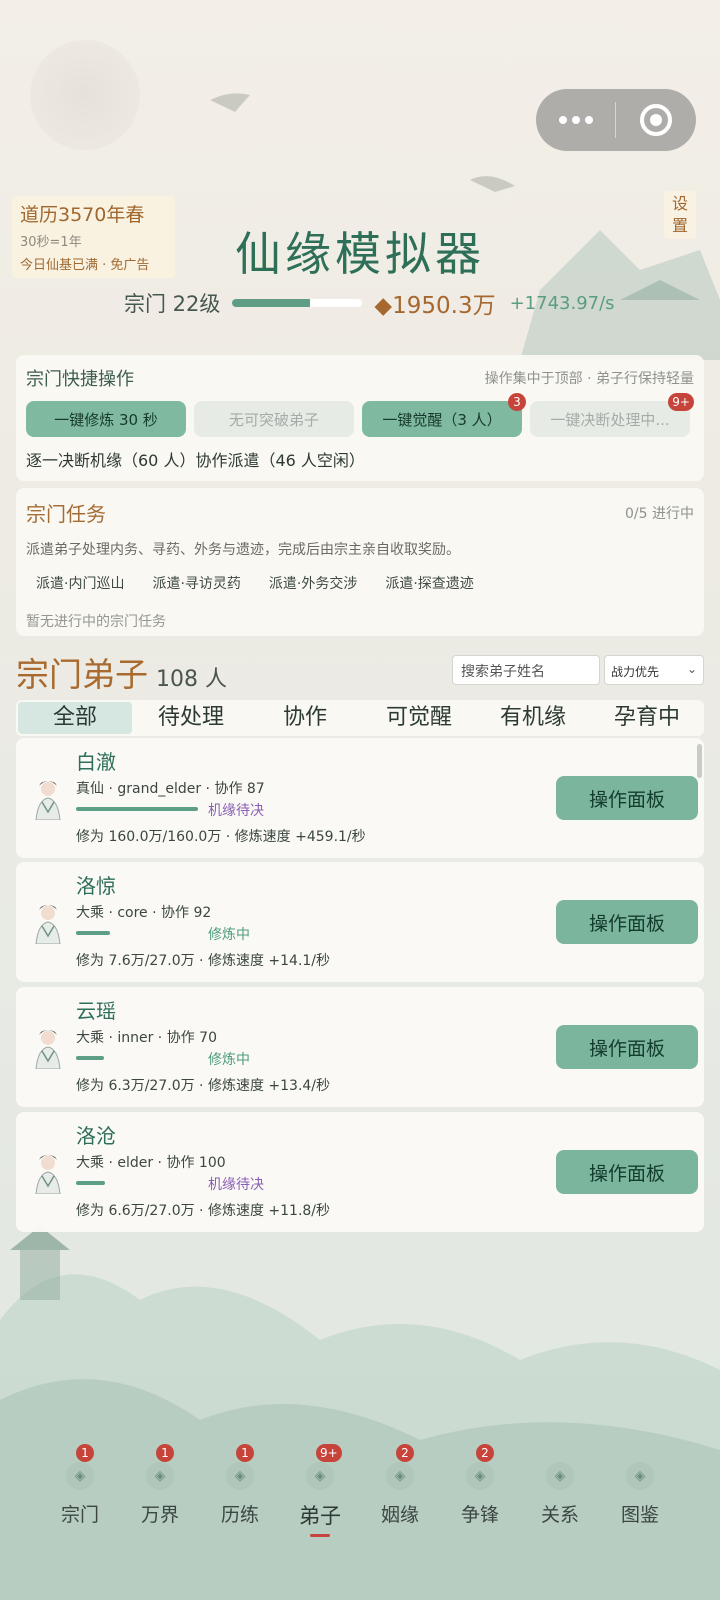 The image size is (720, 1600). What do you see at coordinates (647, 718) in the screenshot?
I see `filter-tab: 孕育中` at bounding box center [647, 718].